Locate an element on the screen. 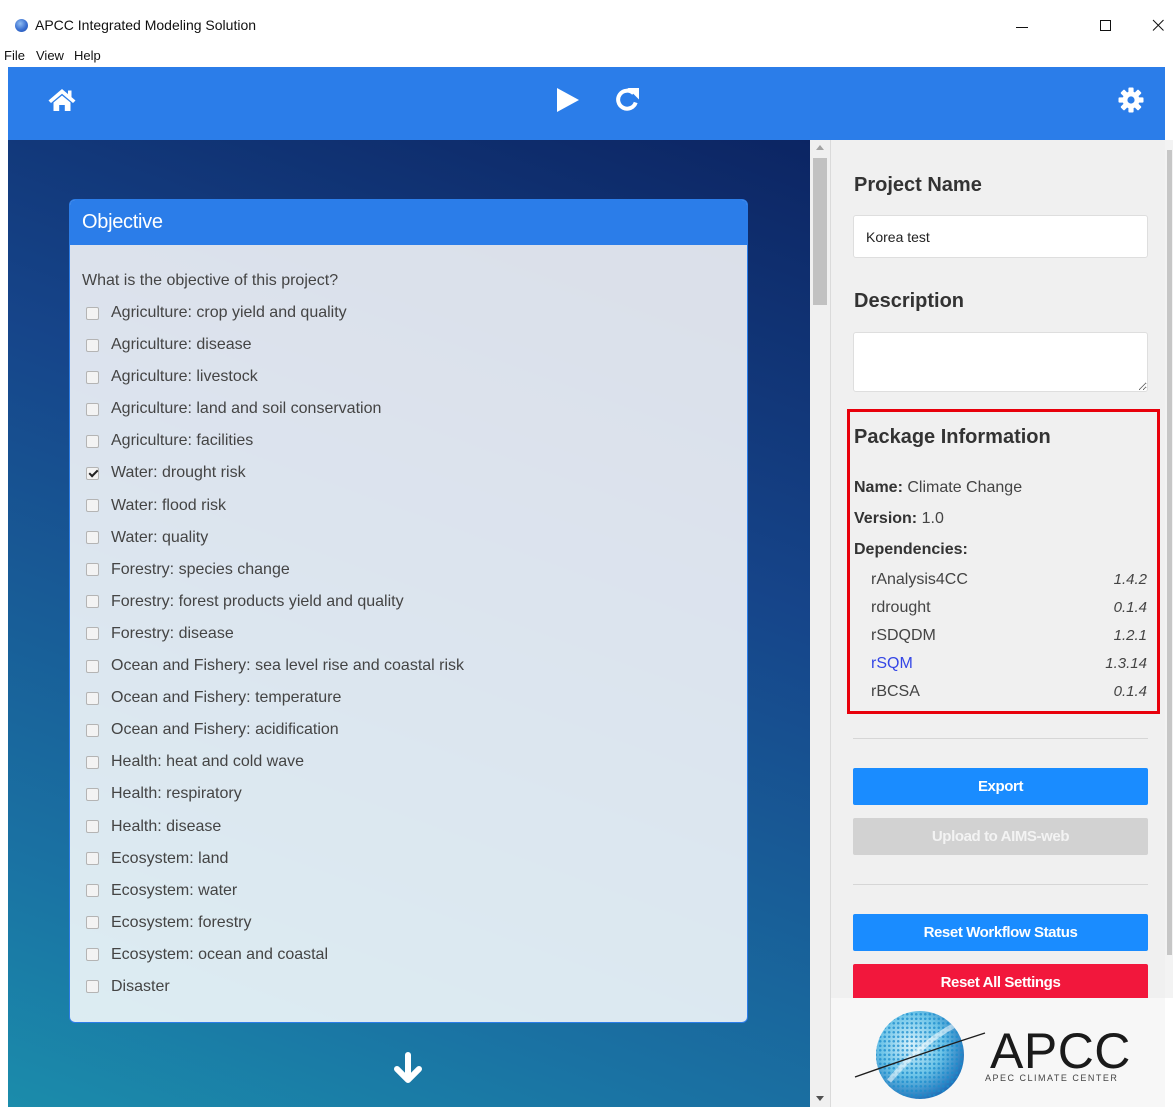 Image resolution: width=1173 pixels, height=1107 pixels. close-icon is located at coordinates (1158, 25).